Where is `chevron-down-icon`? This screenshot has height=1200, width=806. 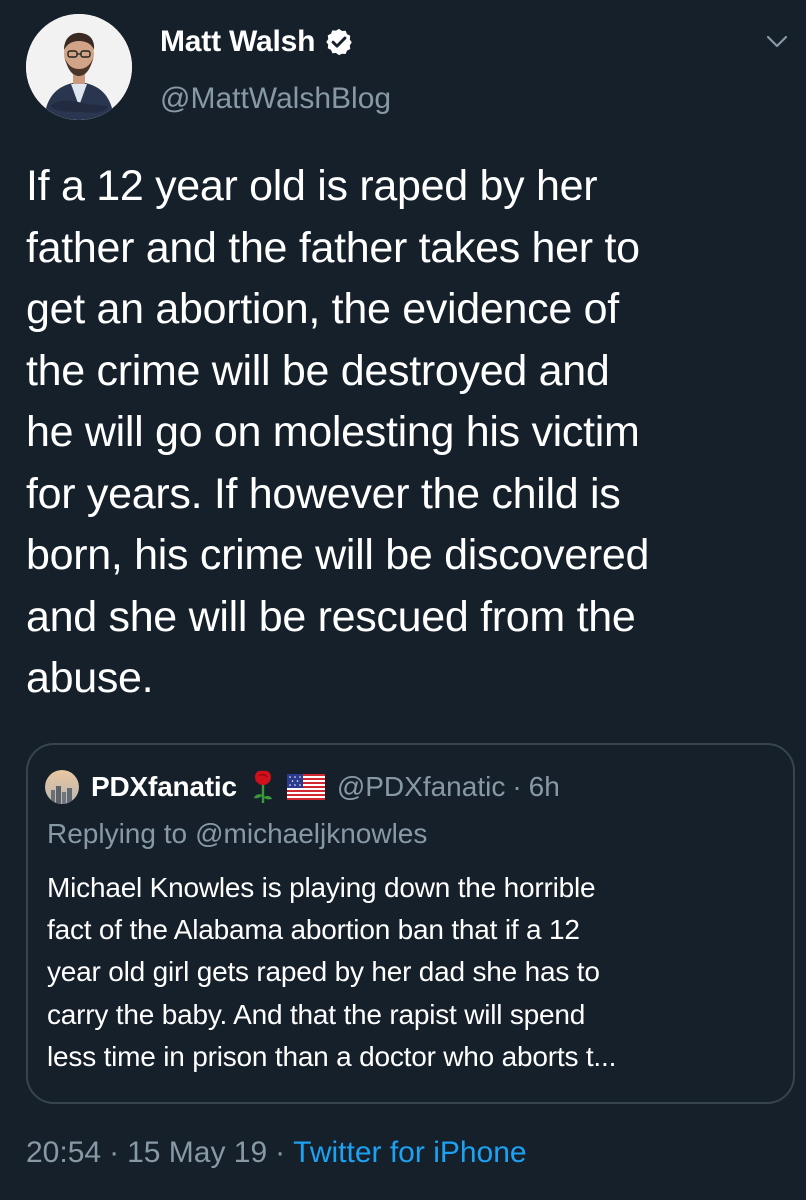 chevron-down-icon is located at coordinates (777, 42).